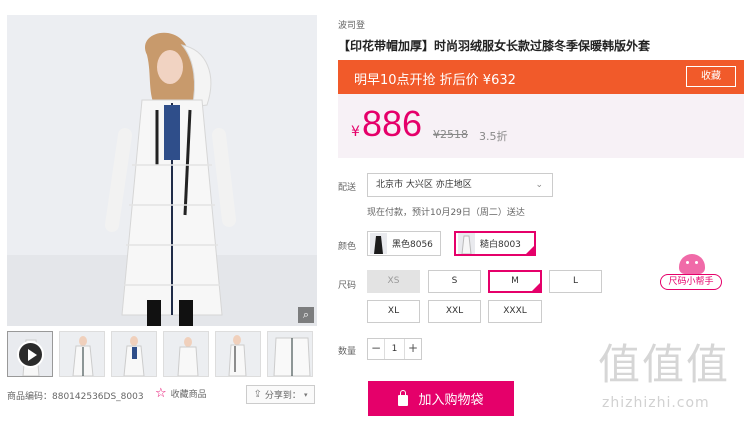  What do you see at coordinates (692, 264) in the screenshot?
I see `mascot-icon` at bounding box center [692, 264].